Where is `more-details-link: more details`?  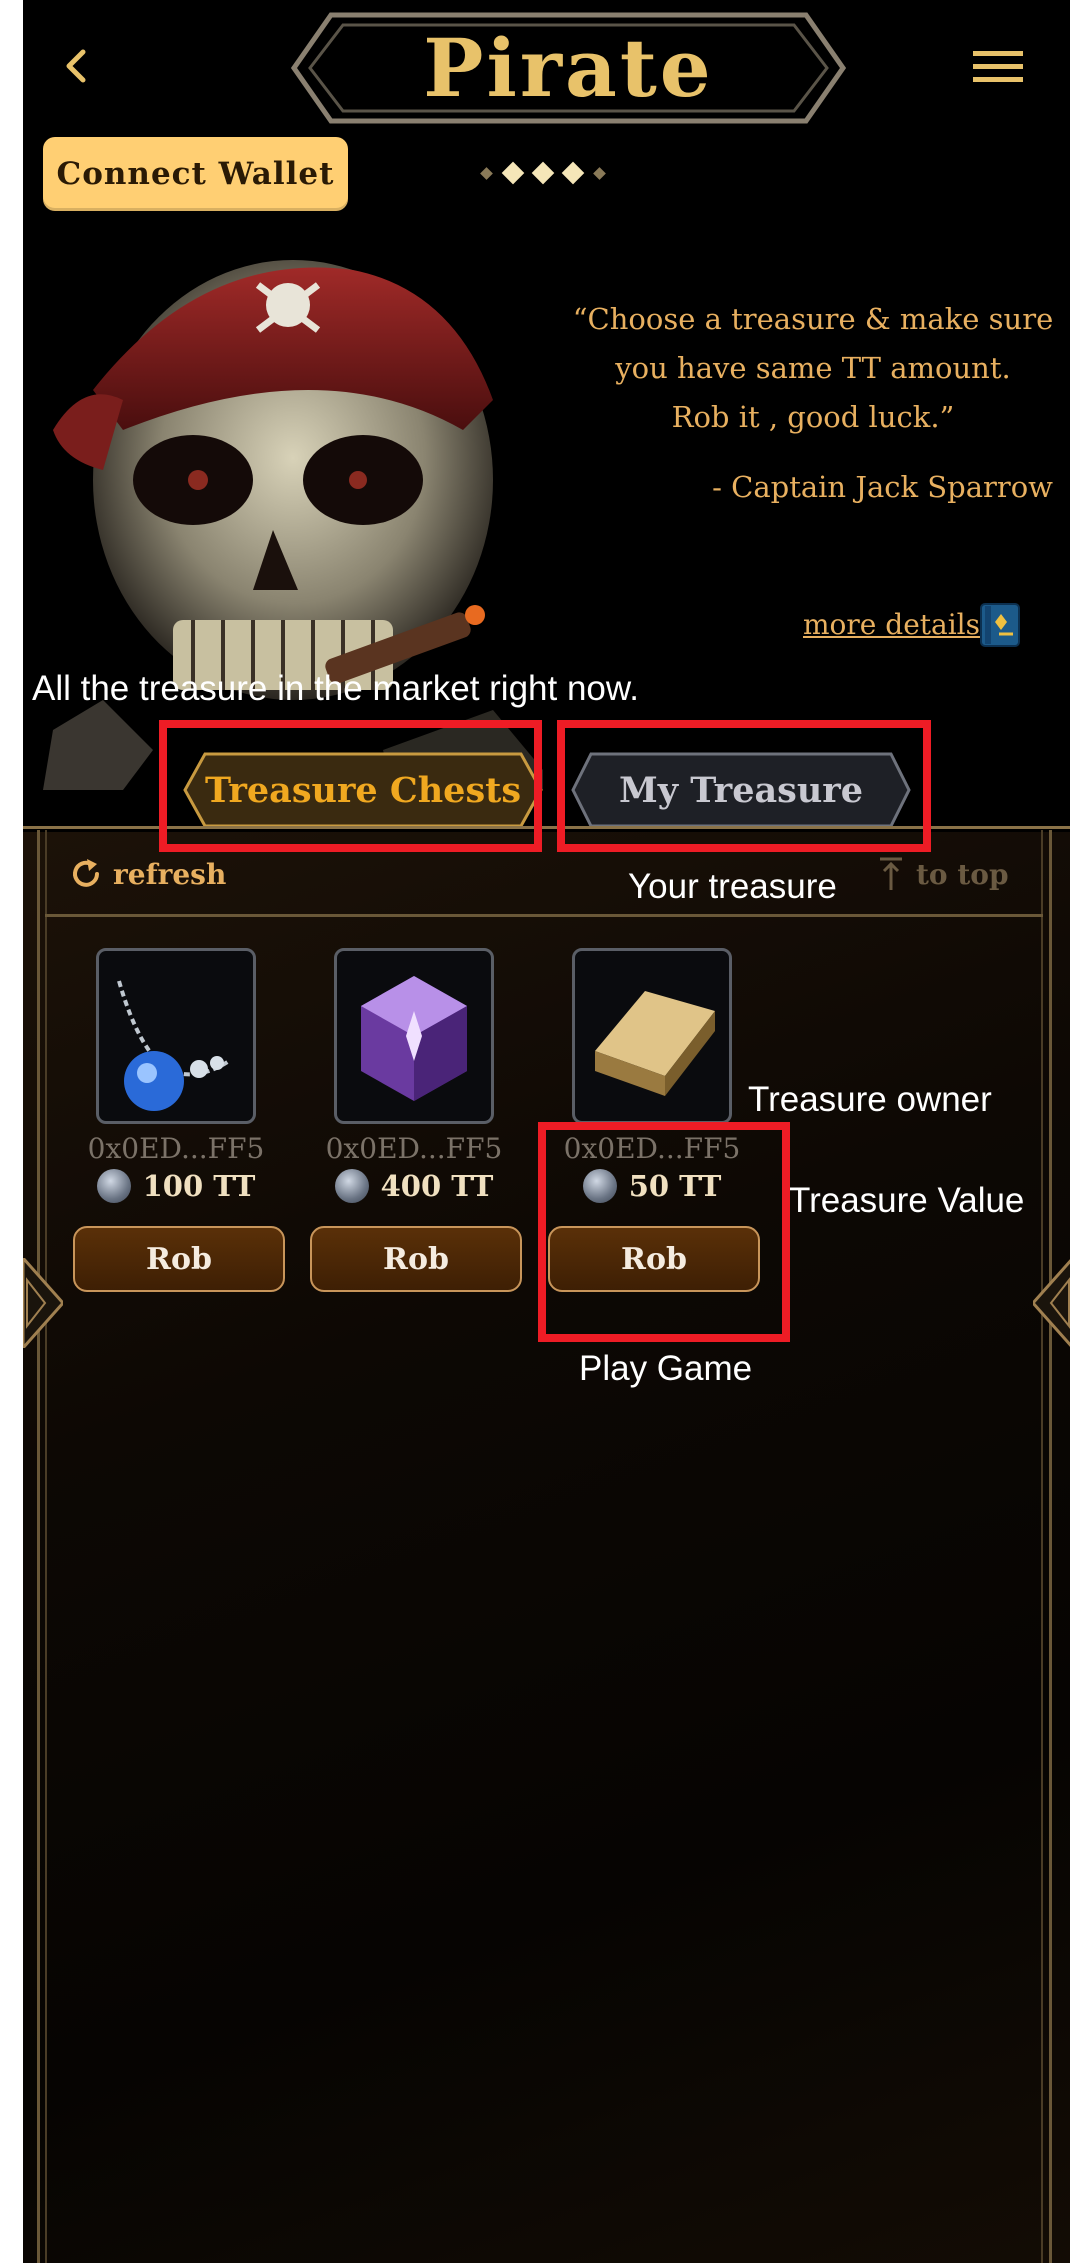 more-details-link: more details is located at coordinates (891, 624).